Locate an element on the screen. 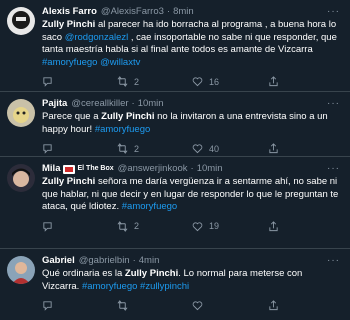 This screenshot has height=320, width=350. tweet-actions is located at coordinates (192, 307).